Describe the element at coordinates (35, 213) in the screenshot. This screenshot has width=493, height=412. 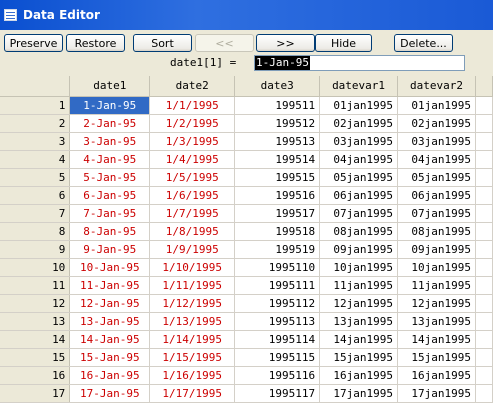
I see `row-number: 7` at that location.